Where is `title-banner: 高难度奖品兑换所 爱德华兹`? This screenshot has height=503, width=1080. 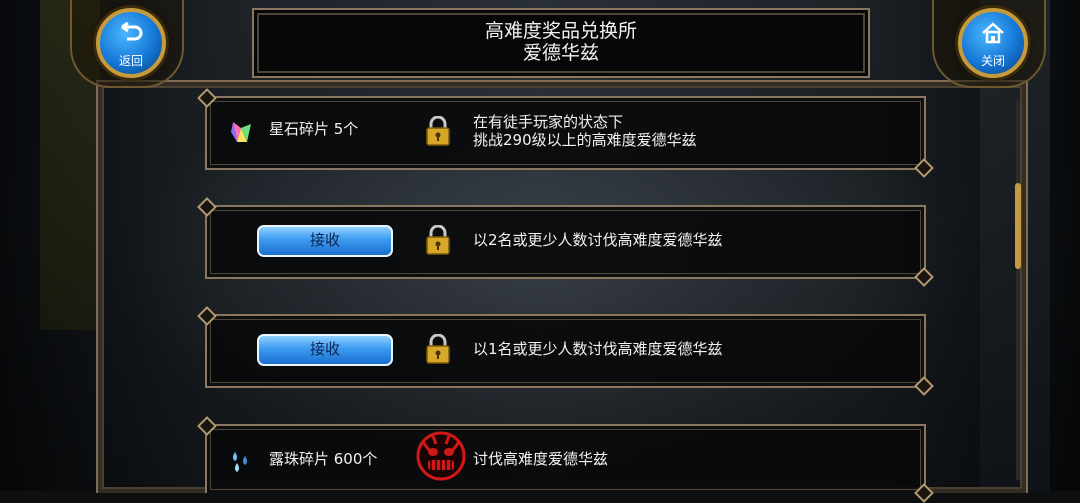
title-banner: 高难度奖品兑换所 爱德华兹 is located at coordinates (561, 43).